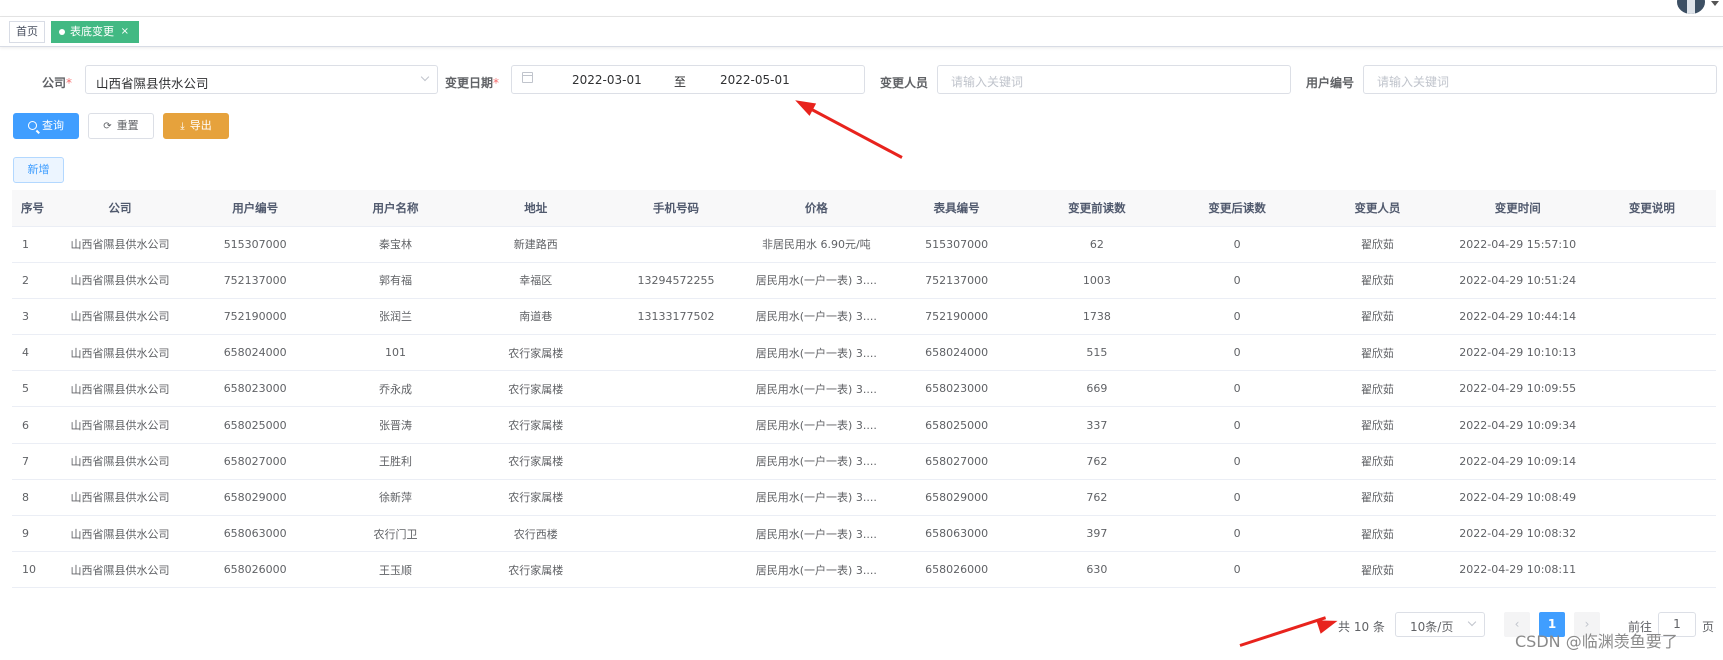 The width and height of the screenshot is (1723, 660). What do you see at coordinates (1691, 7) in the screenshot?
I see `user-avatar` at bounding box center [1691, 7].